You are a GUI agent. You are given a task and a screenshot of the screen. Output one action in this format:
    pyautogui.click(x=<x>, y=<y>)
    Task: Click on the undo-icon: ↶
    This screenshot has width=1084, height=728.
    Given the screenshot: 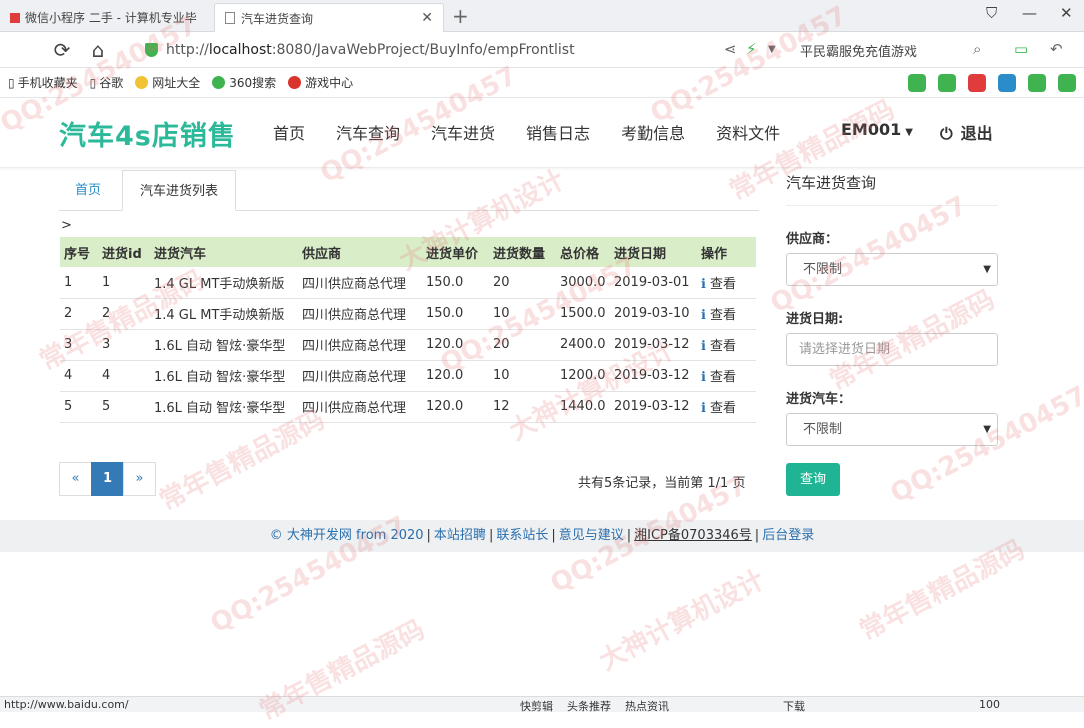 What is the action you would take?
    pyautogui.click(x=1056, y=49)
    